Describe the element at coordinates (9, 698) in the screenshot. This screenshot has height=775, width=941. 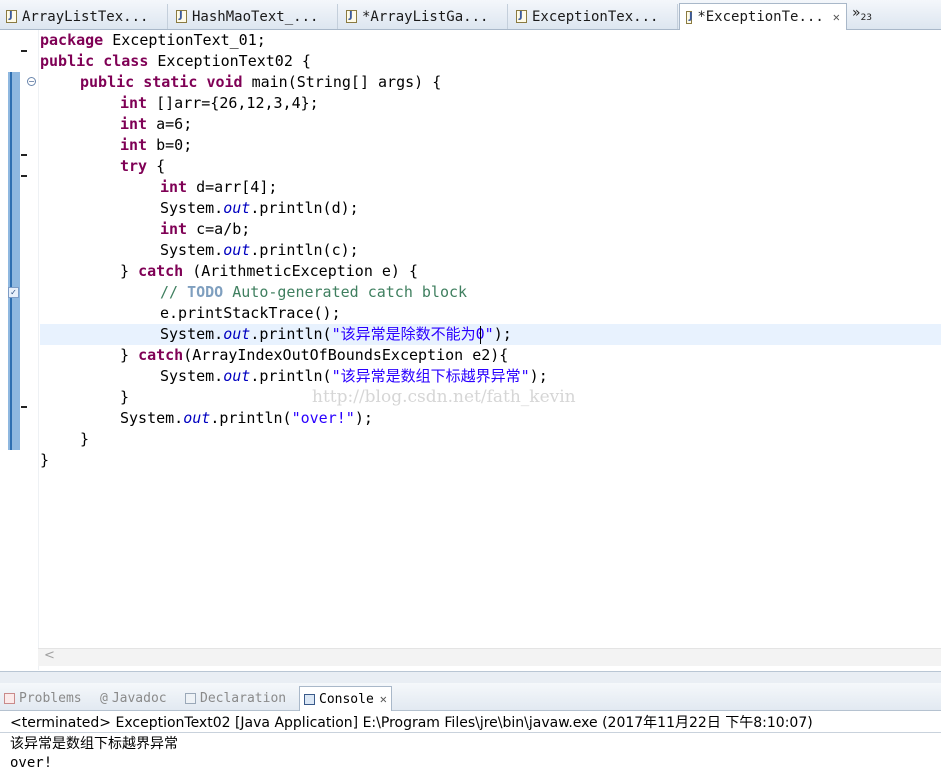
I see `problems-icon` at that location.